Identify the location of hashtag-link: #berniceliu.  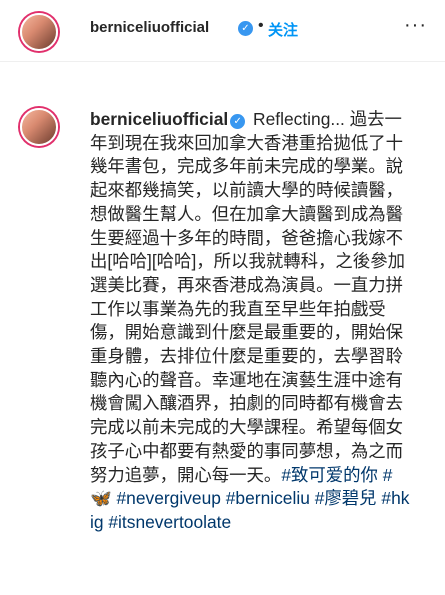
(268, 498).